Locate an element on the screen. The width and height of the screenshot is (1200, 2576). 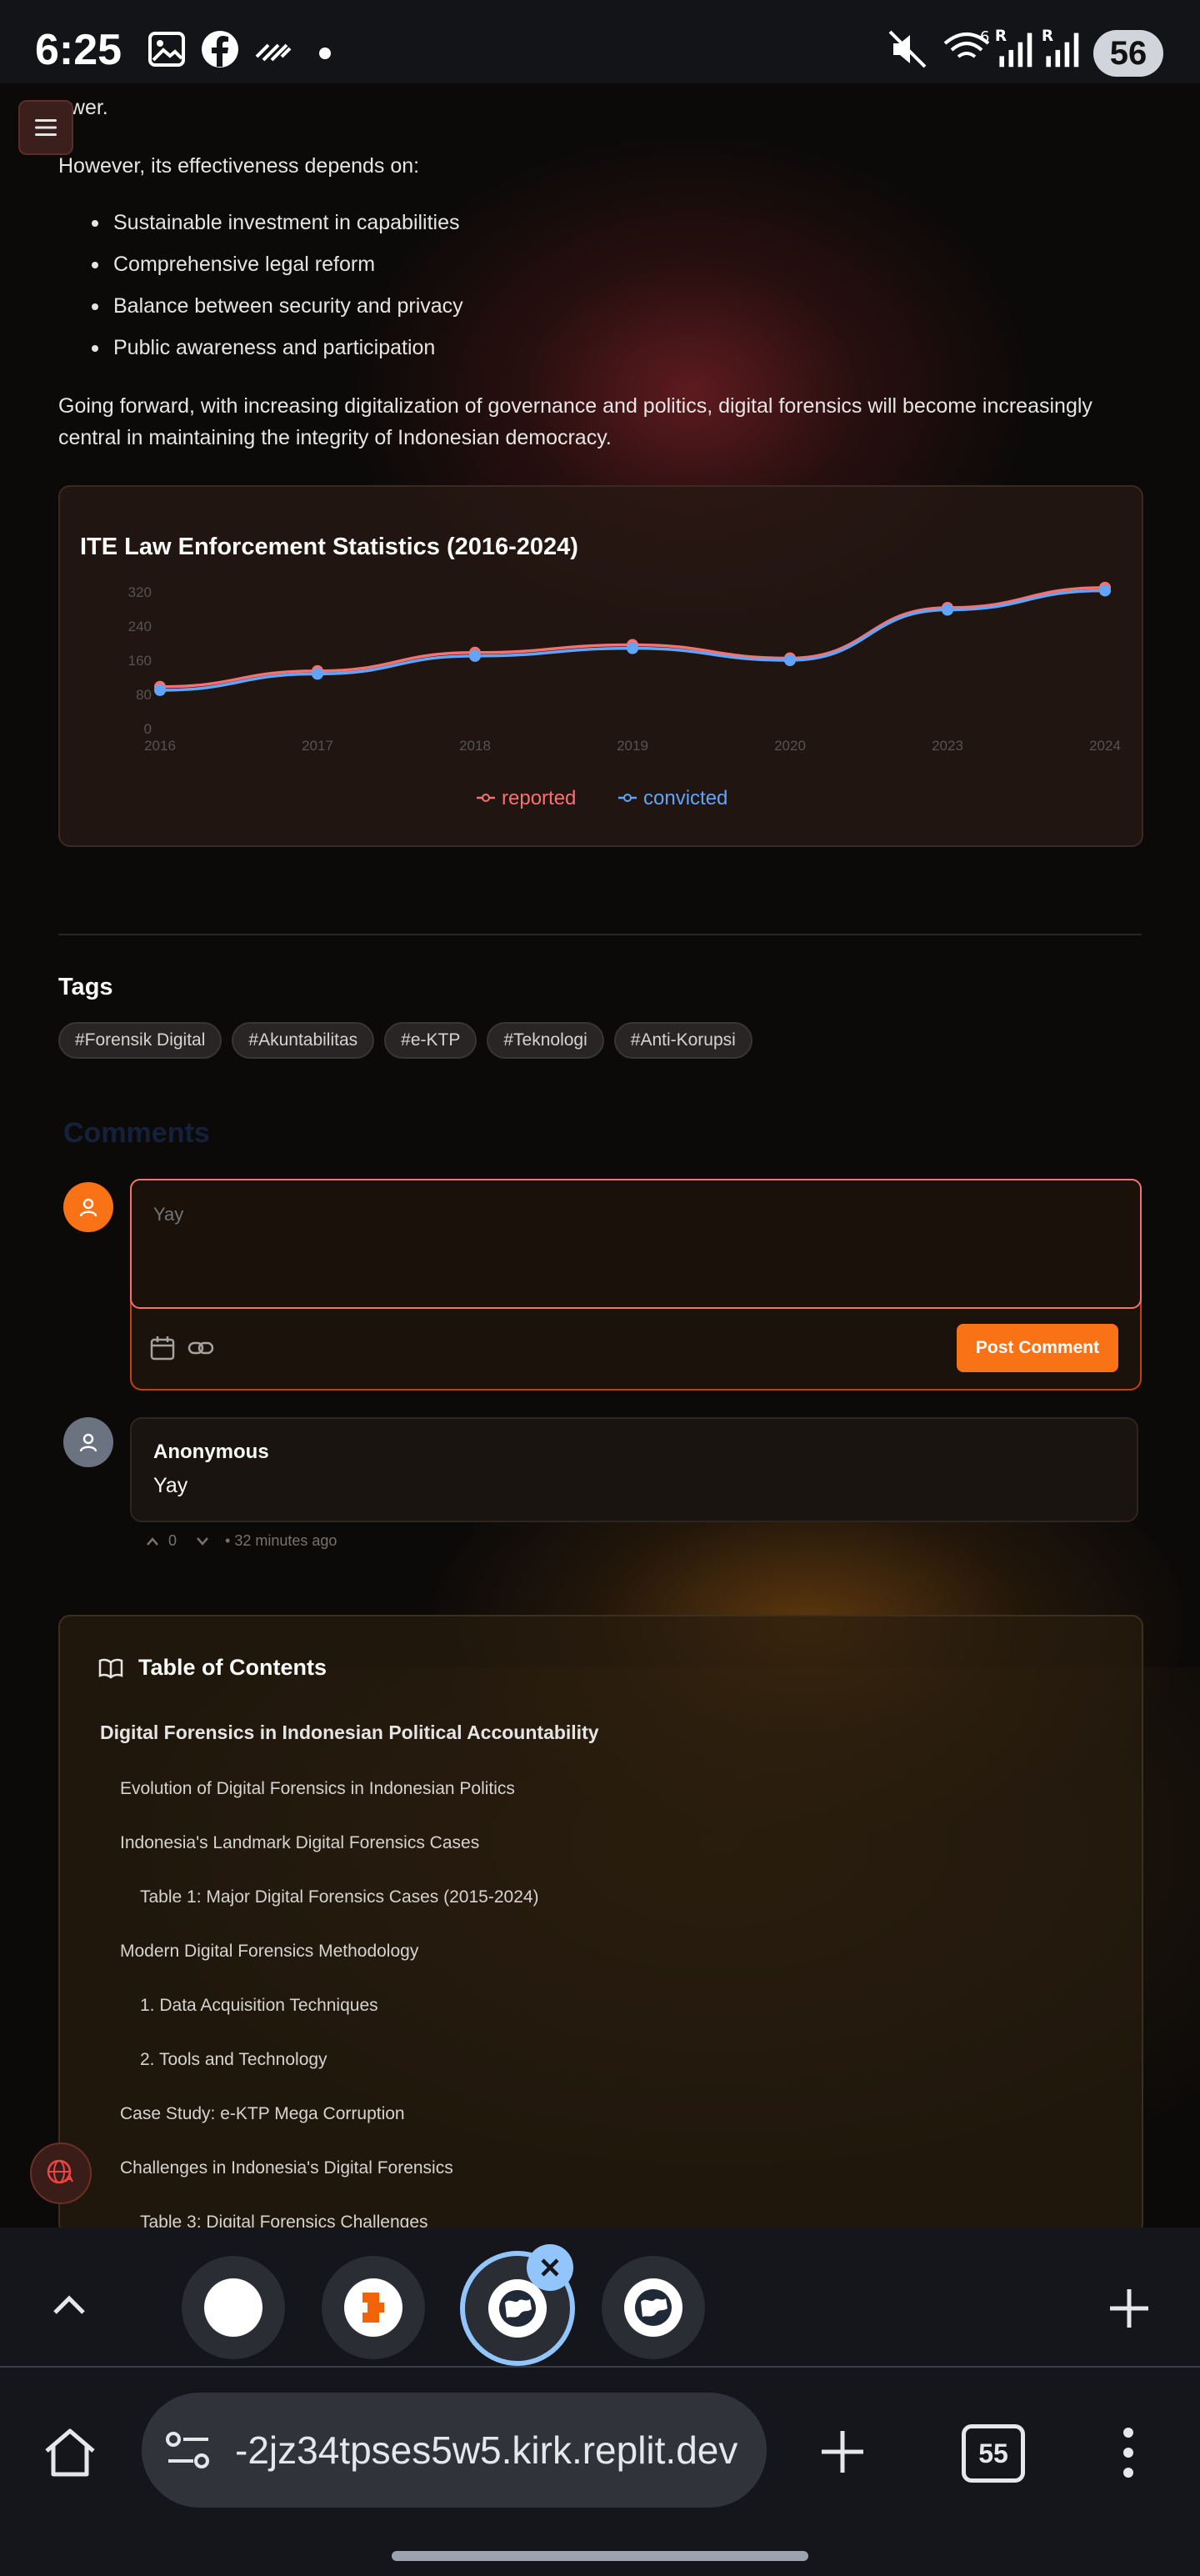
y-tick-label: 320 is located at coordinates (140, 592).